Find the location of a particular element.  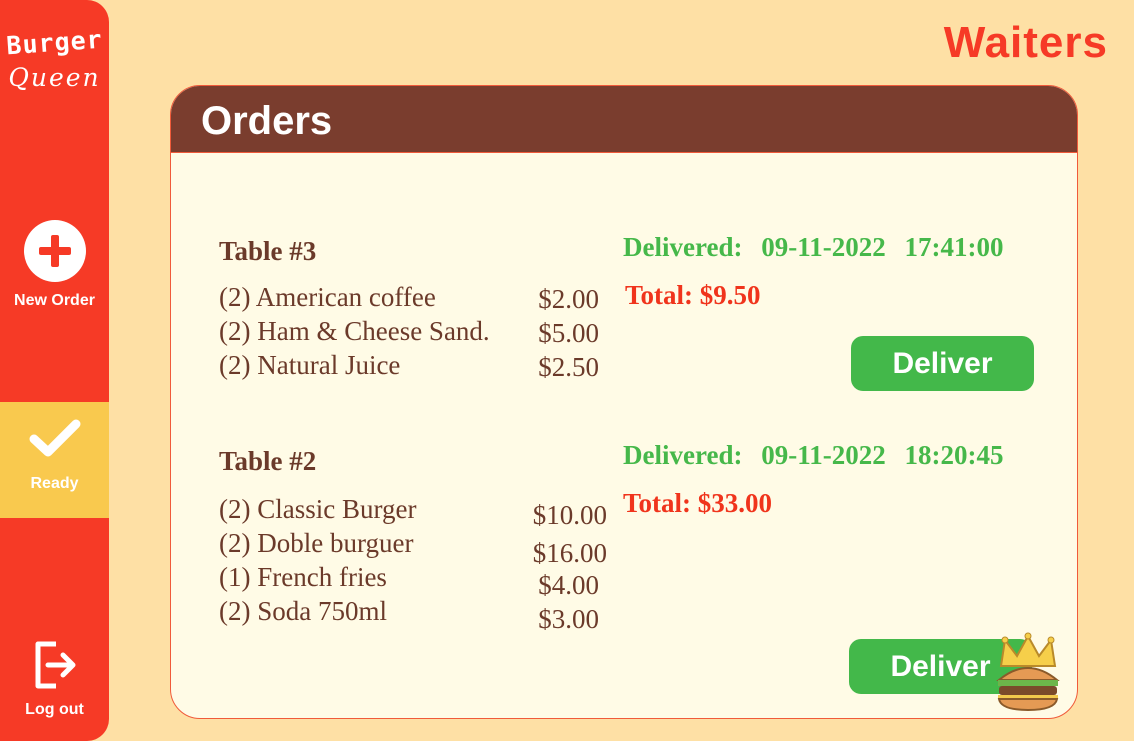

item-price: $2.50 is located at coordinates (568, 367).